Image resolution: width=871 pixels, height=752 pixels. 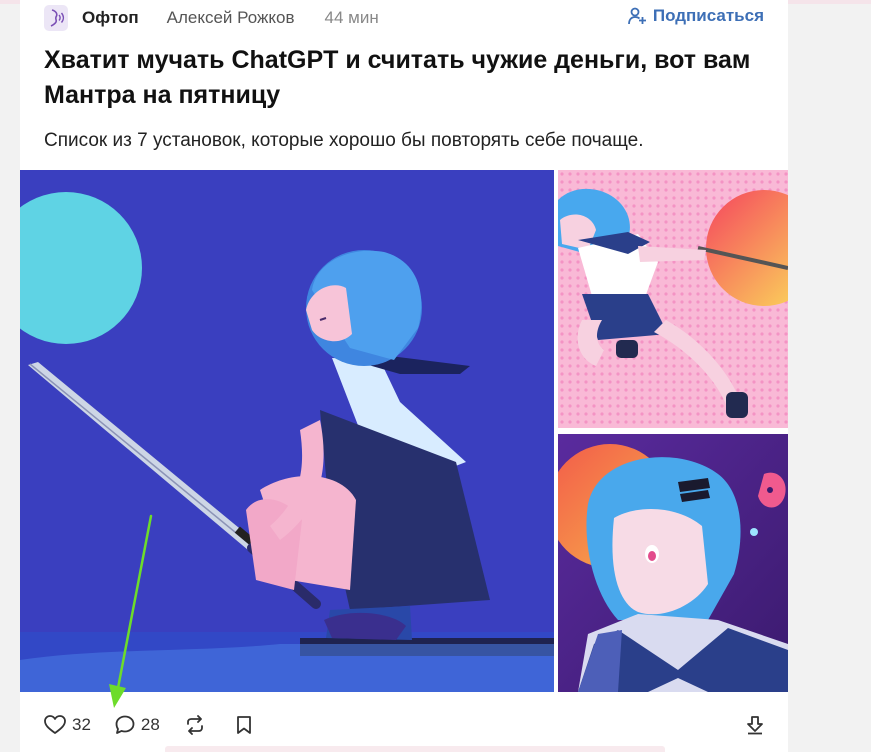 I want to click on comment-icon, so click(x=125, y=724).